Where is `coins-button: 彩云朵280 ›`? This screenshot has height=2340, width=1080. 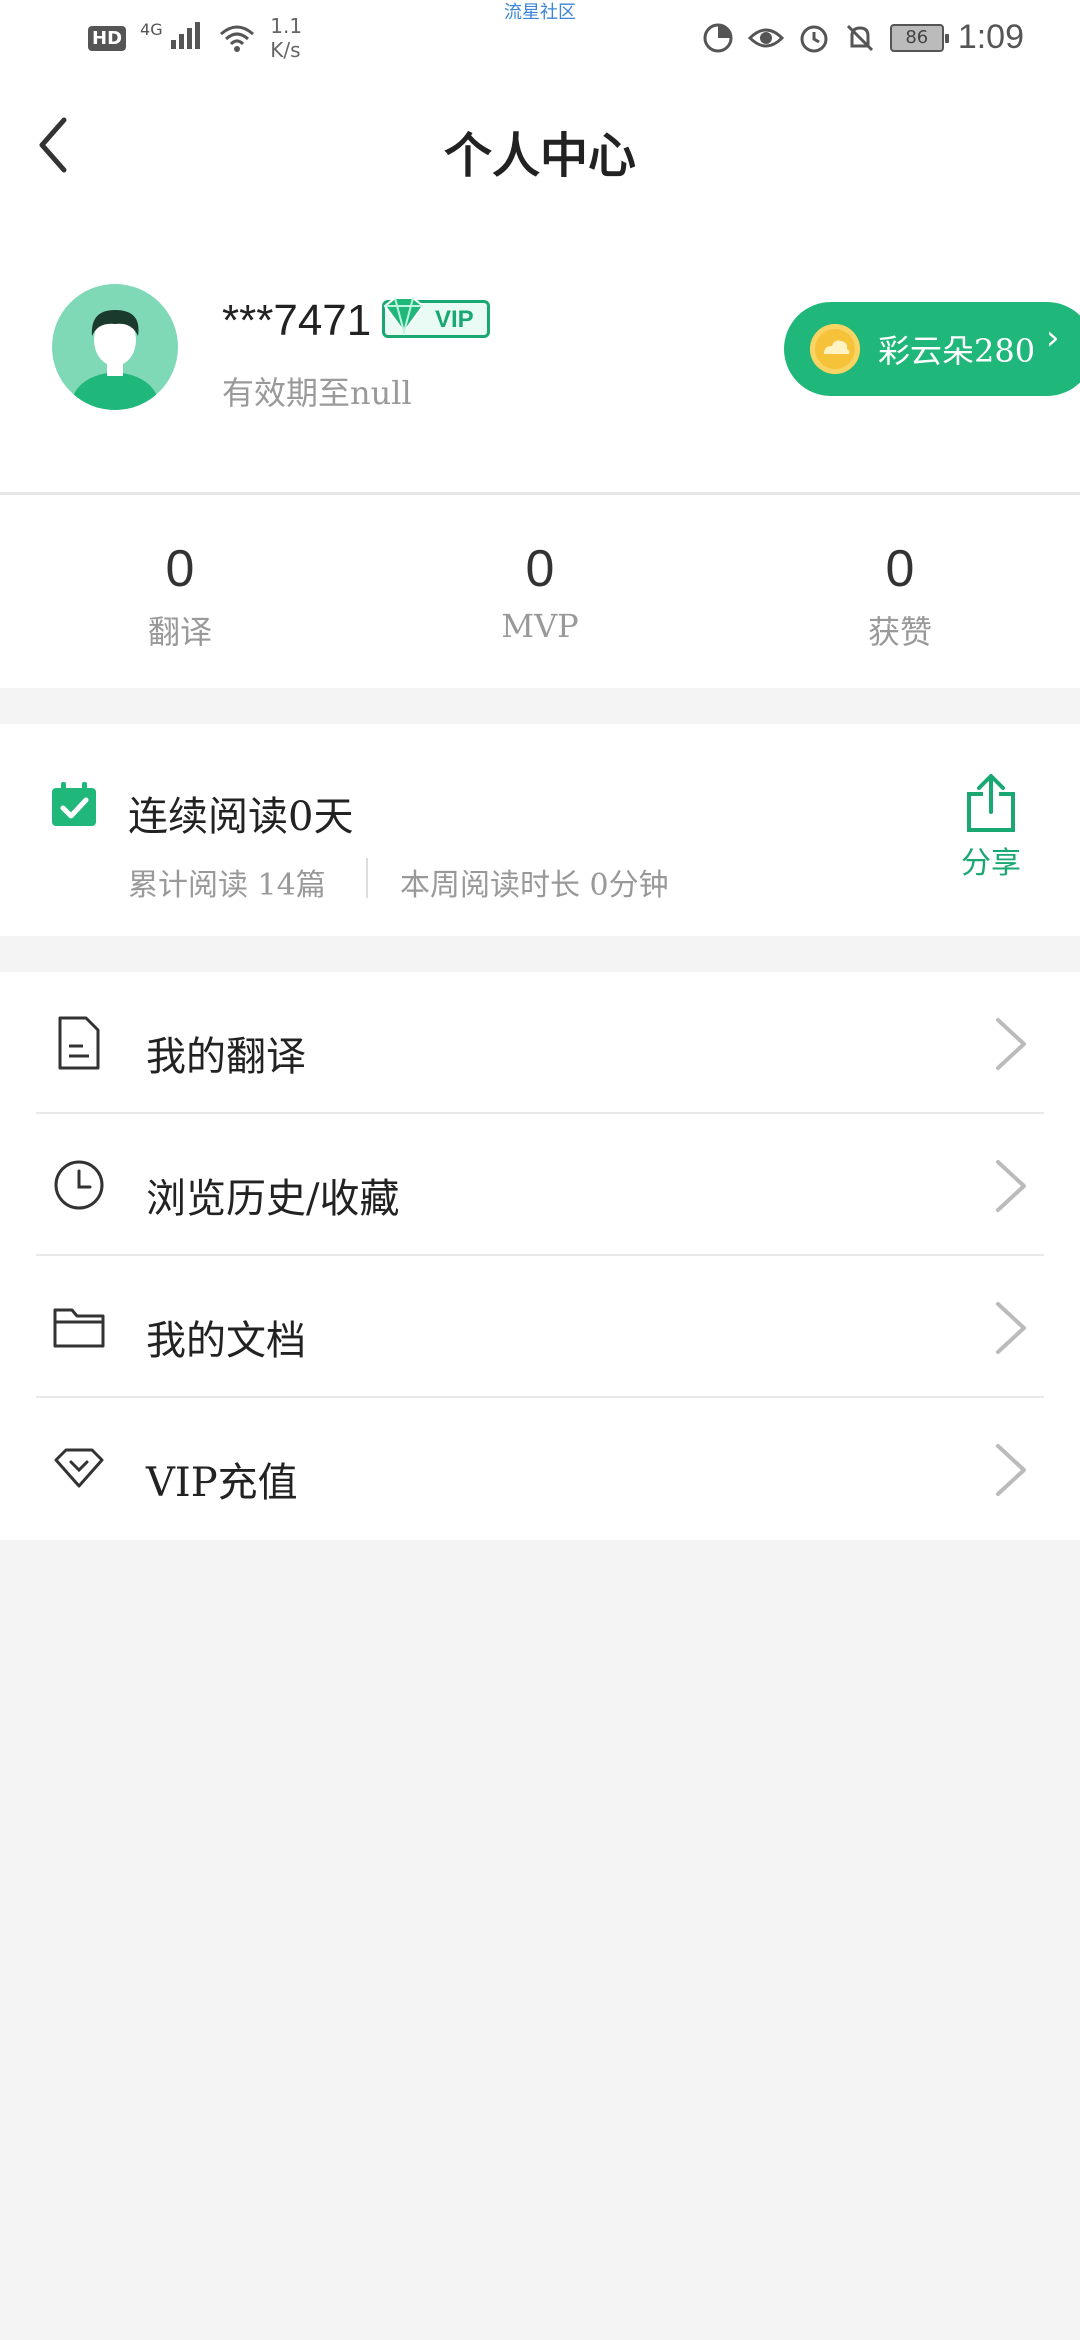 coins-button: 彩云朵280 › is located at coordinates (932, 349).